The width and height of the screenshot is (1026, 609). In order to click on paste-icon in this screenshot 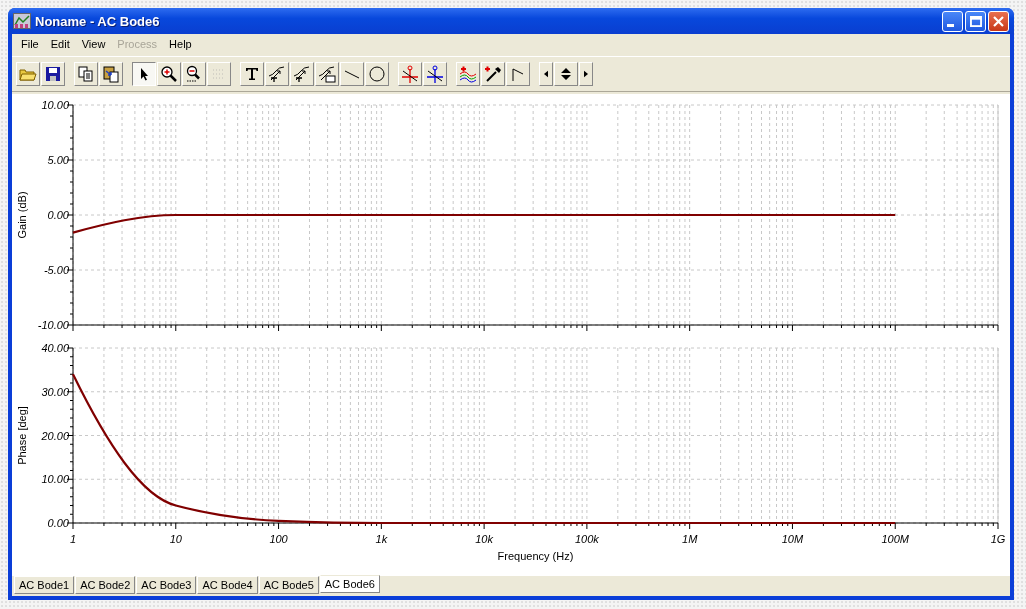, I will do `click(111, 74)`.